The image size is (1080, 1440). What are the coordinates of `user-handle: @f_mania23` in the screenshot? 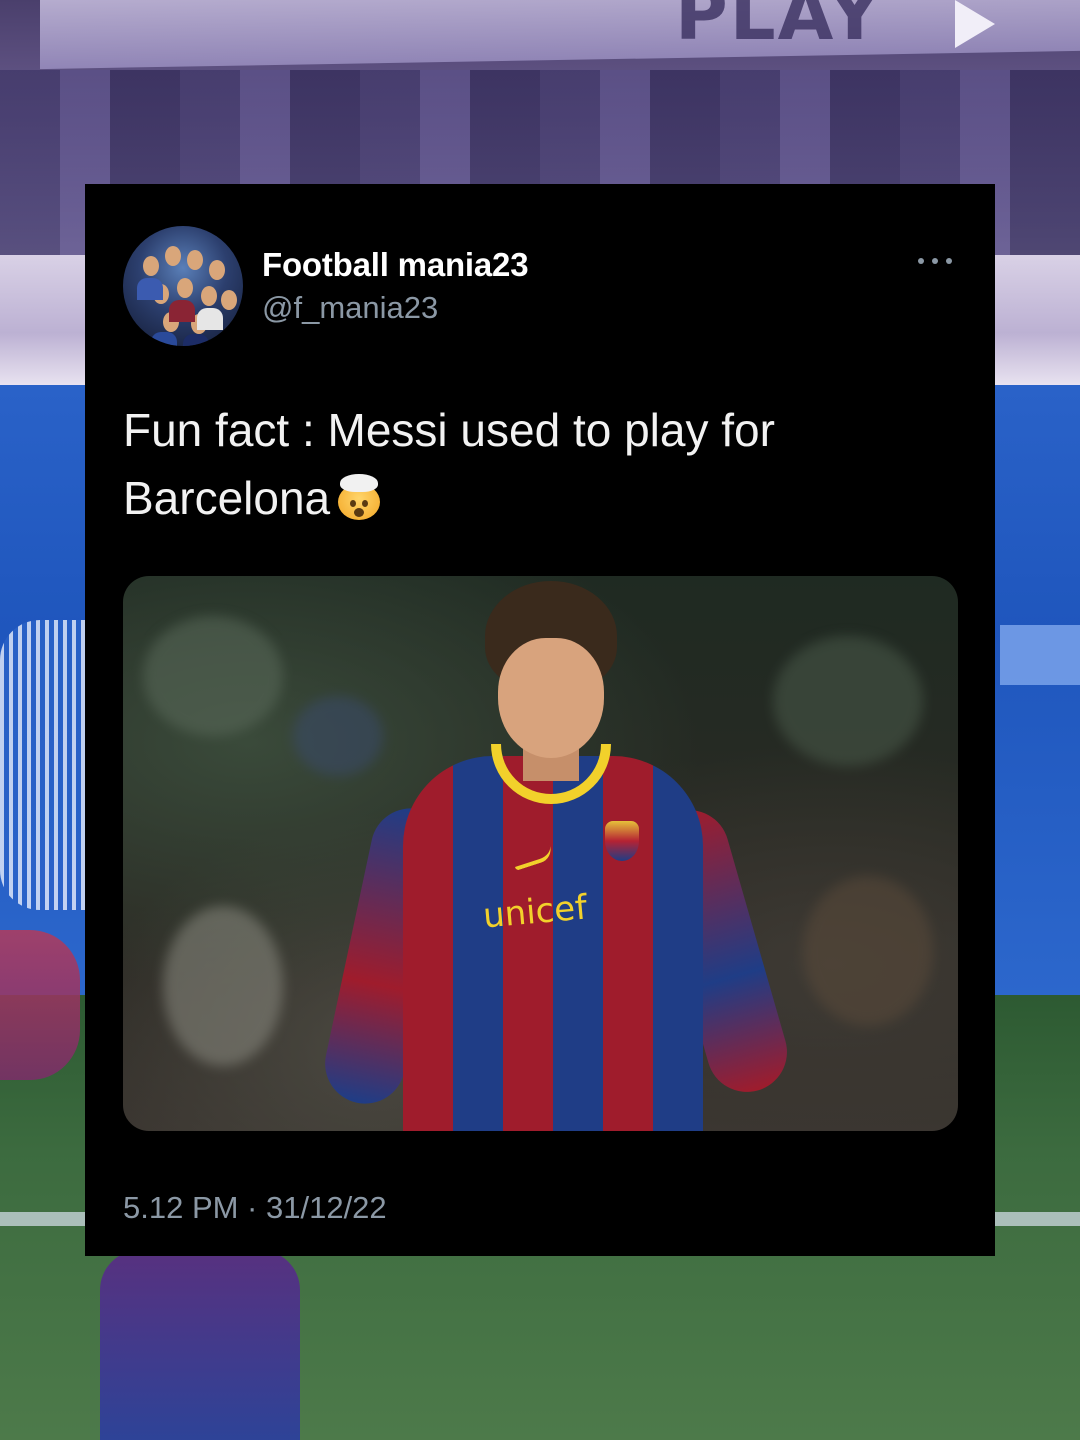 It's located at (350, 308).